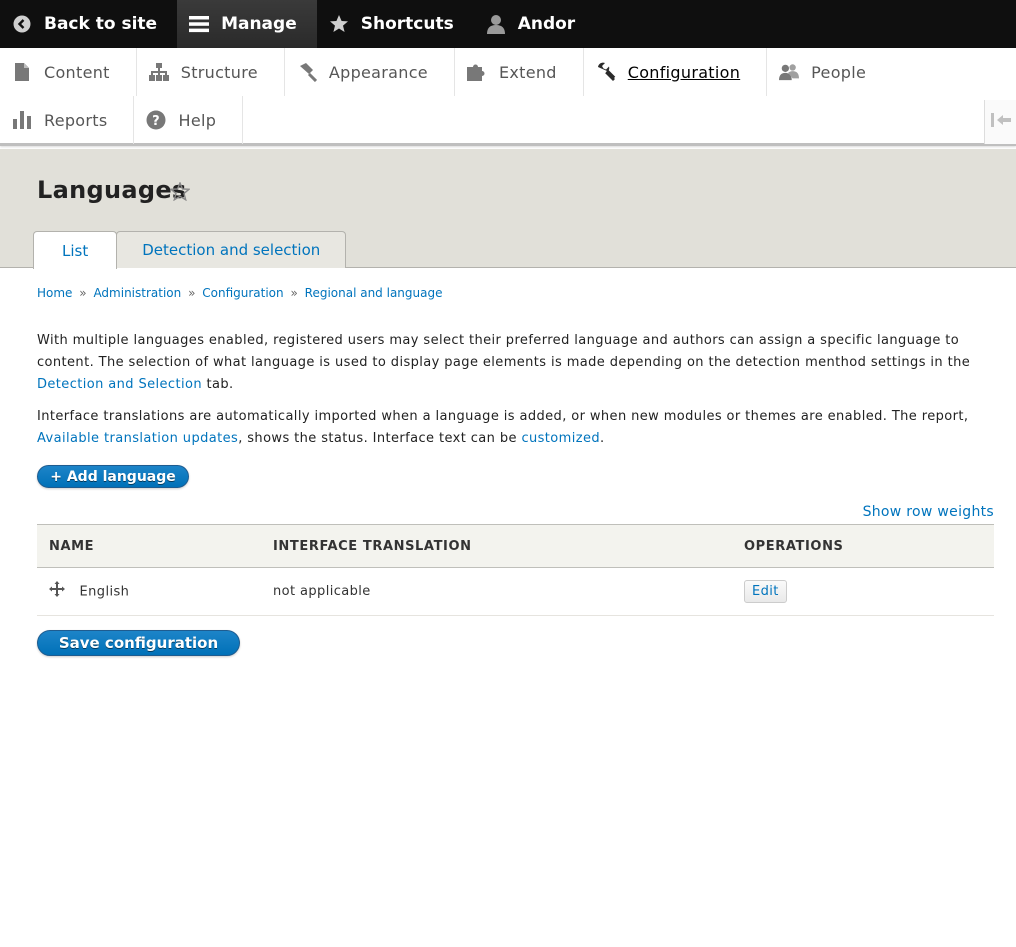  Describe the element at coordinates (606, 72) in the screenshot. I see `wrench-icon` at that location.